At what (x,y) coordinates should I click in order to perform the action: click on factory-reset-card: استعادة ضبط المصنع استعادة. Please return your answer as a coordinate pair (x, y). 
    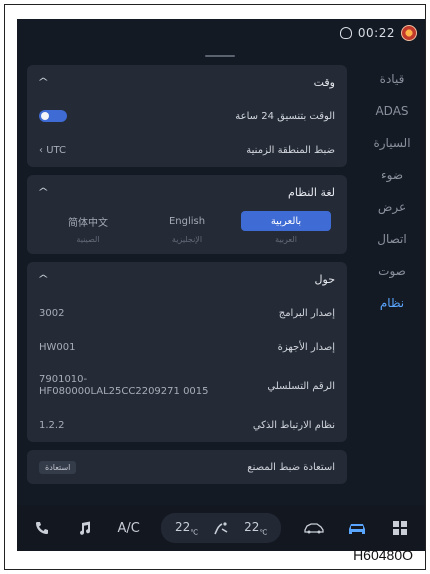
    Looking at the image, I should click on (187, 467).